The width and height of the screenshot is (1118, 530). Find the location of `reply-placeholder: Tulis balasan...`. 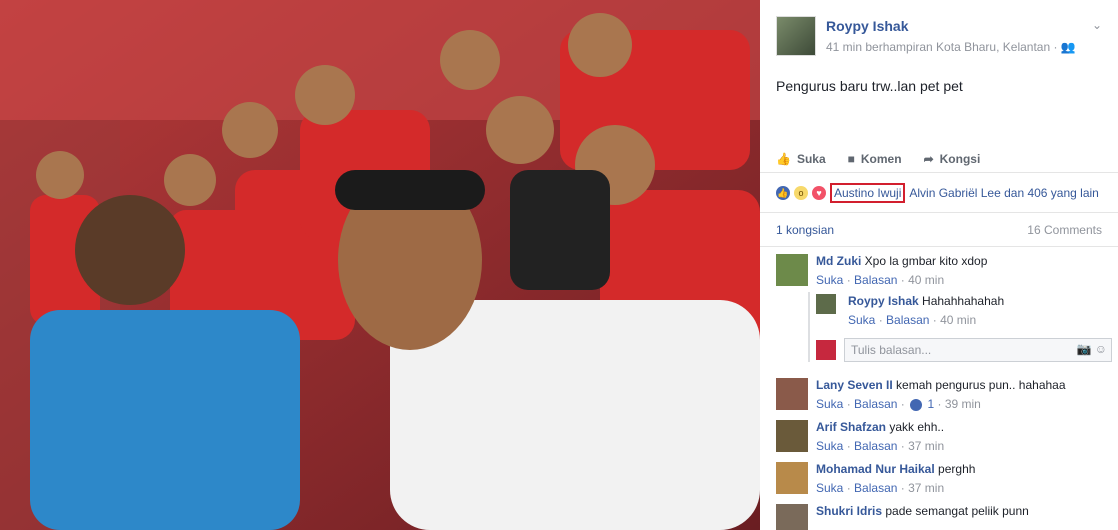

reply-placeholder: Tulis balasan... is located at coordinates (891, 350).